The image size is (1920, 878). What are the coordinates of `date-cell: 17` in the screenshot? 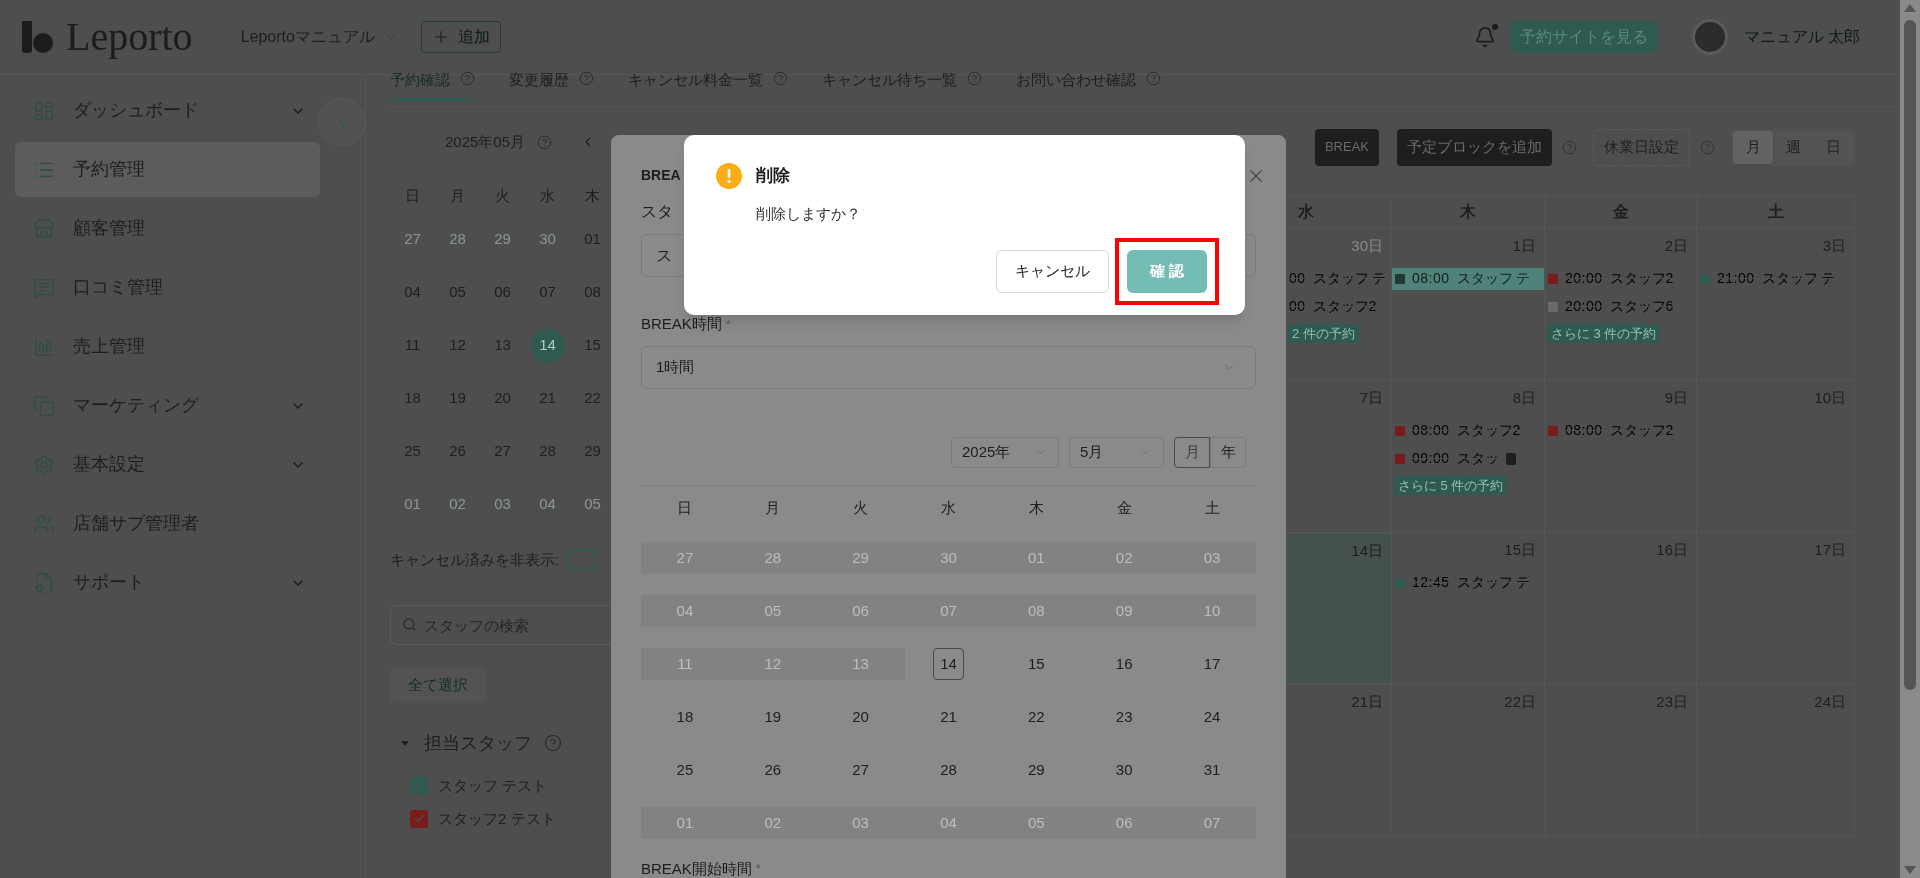 It's located at (1212, 664).